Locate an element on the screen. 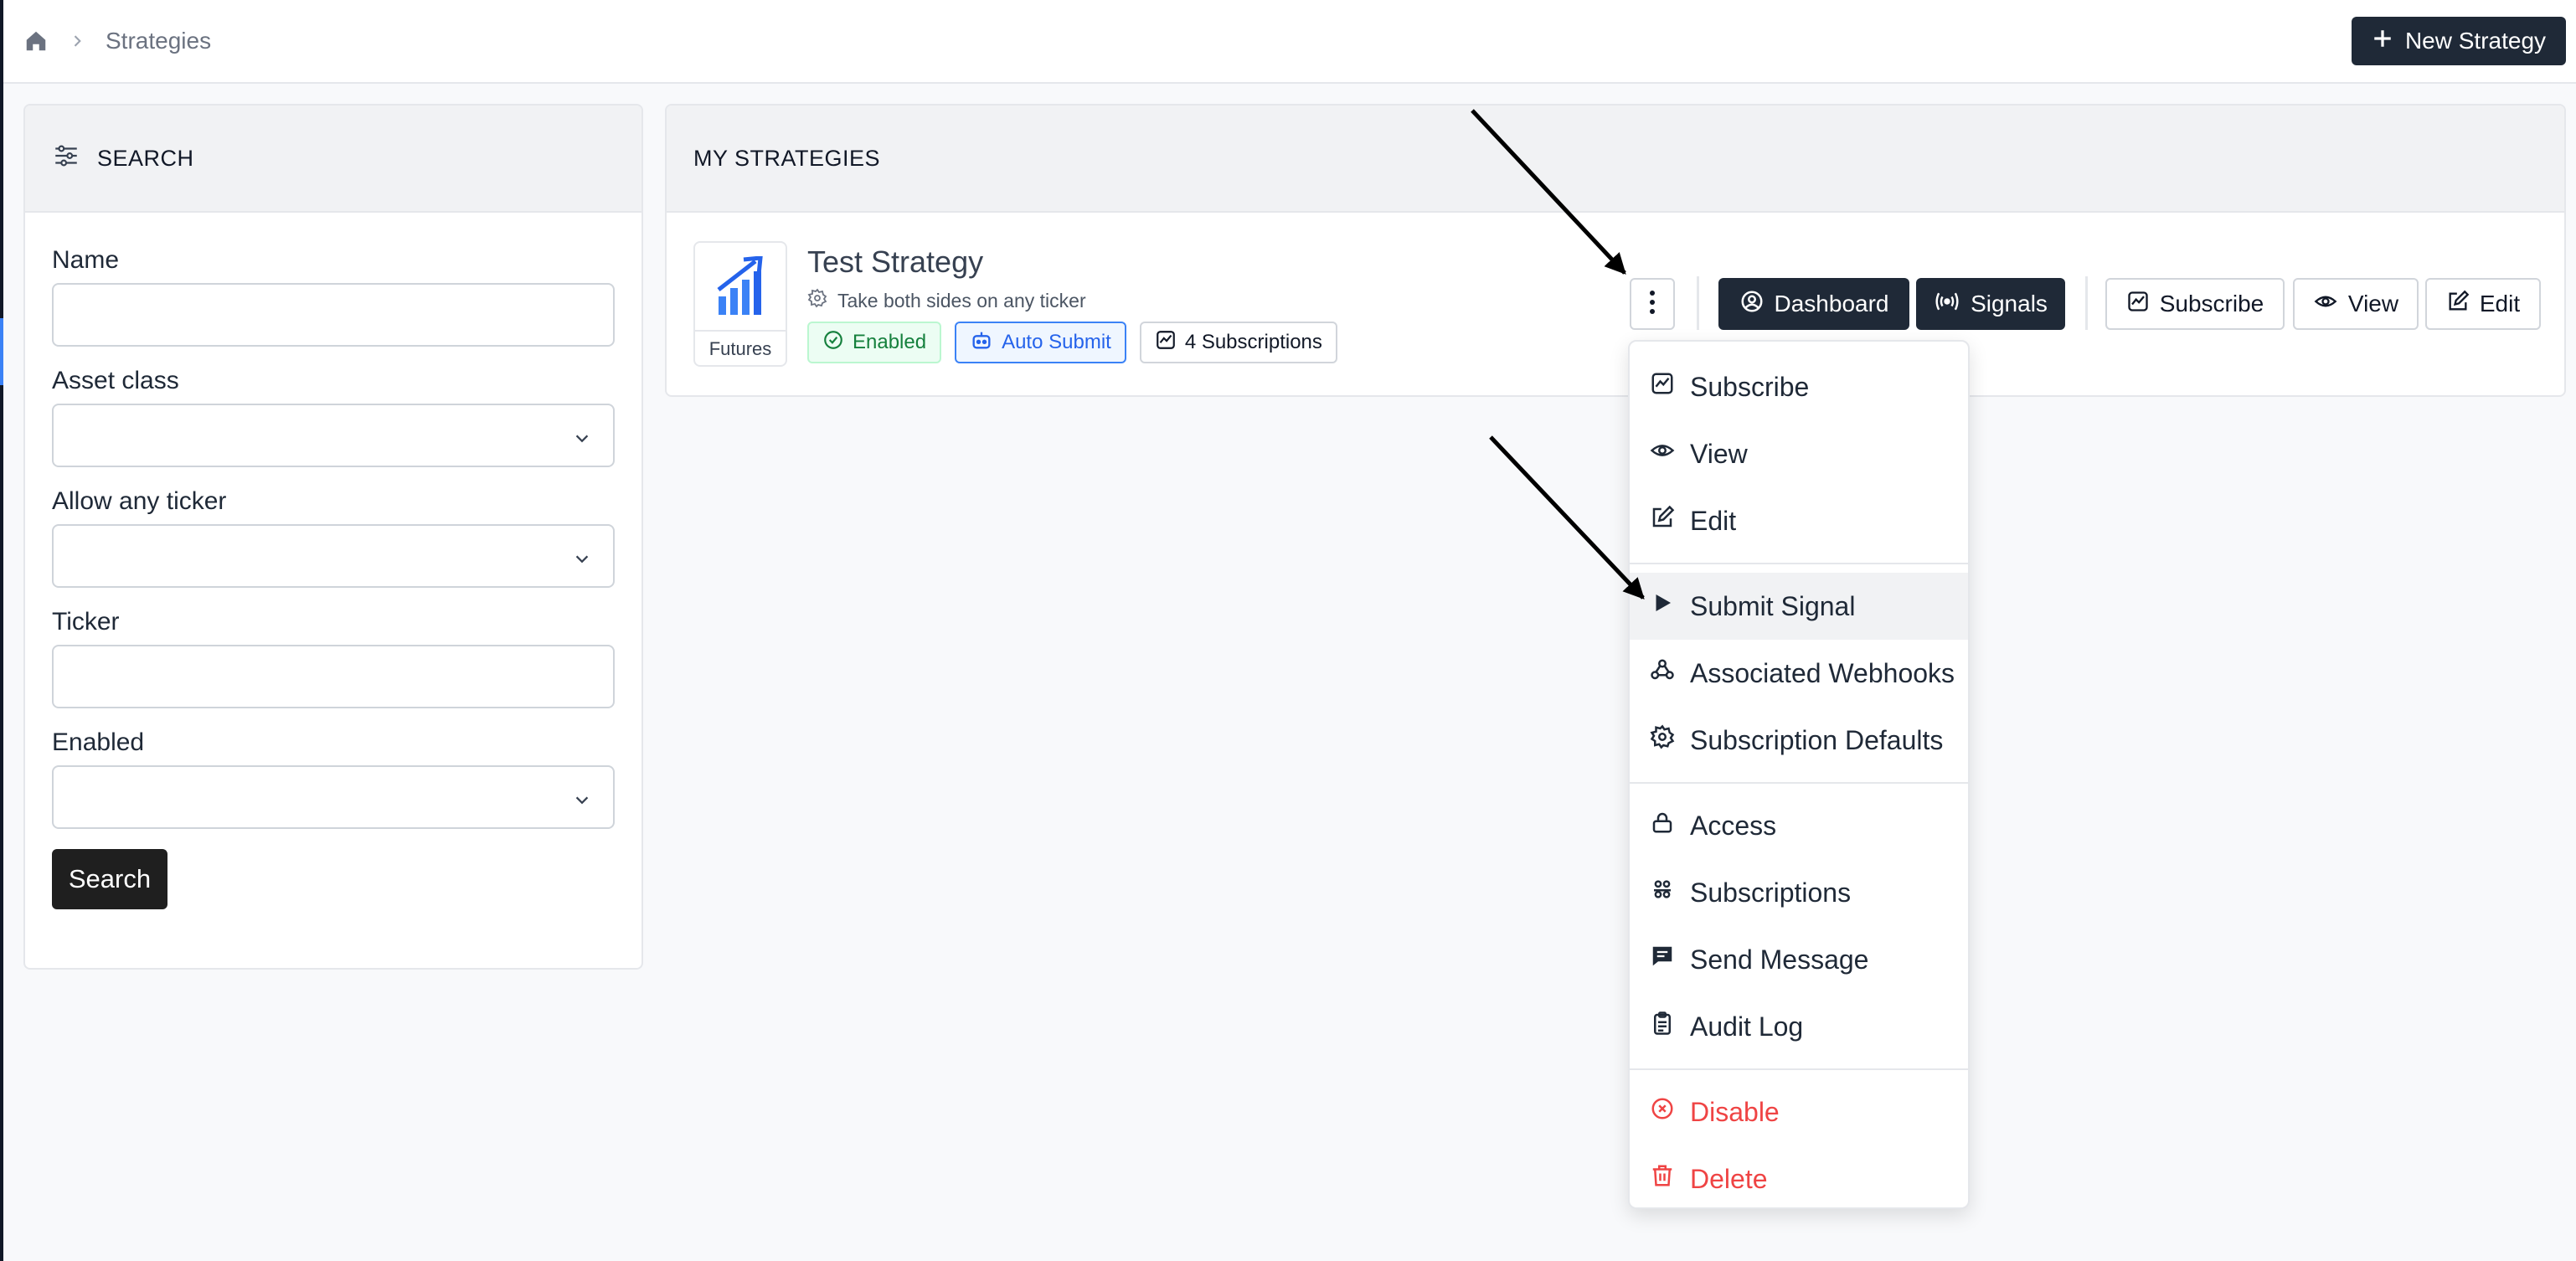  view-label: View is located at coordinates (2373, 304).